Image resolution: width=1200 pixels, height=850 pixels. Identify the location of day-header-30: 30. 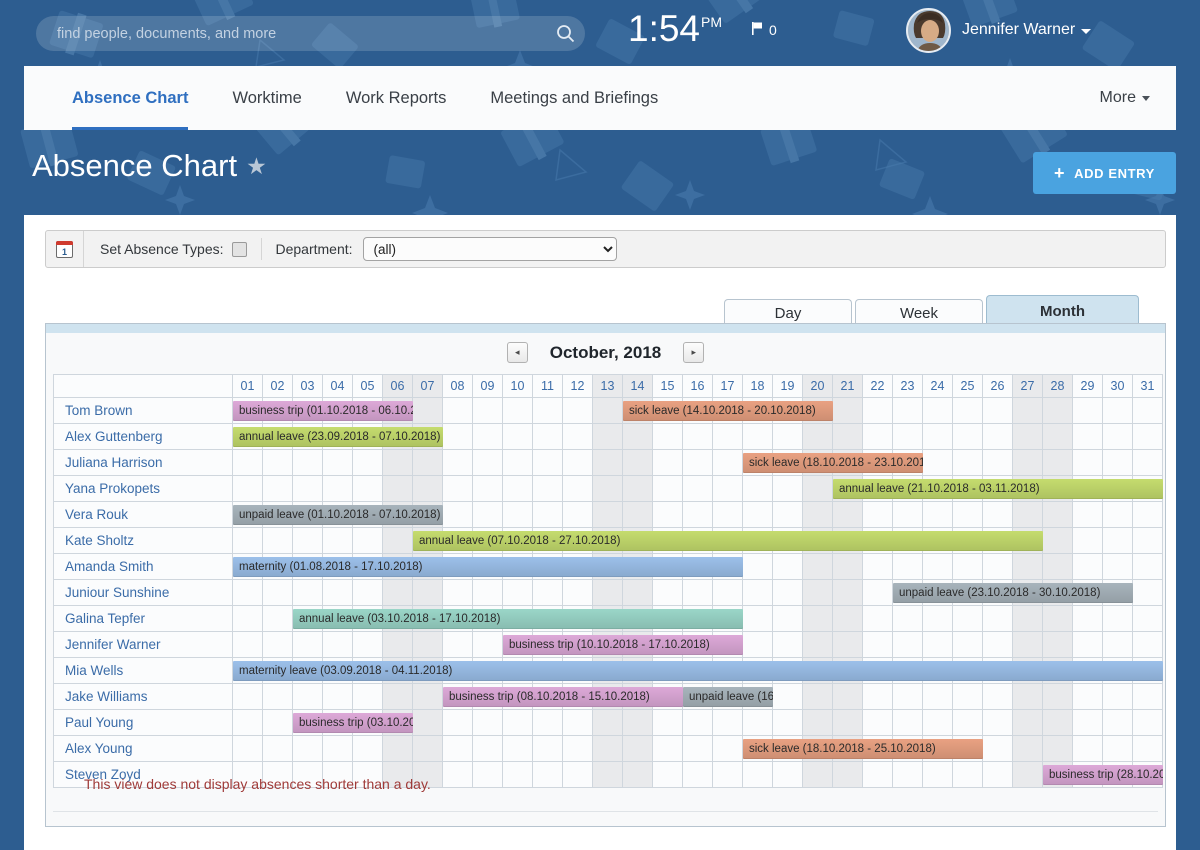
(1118, 386).